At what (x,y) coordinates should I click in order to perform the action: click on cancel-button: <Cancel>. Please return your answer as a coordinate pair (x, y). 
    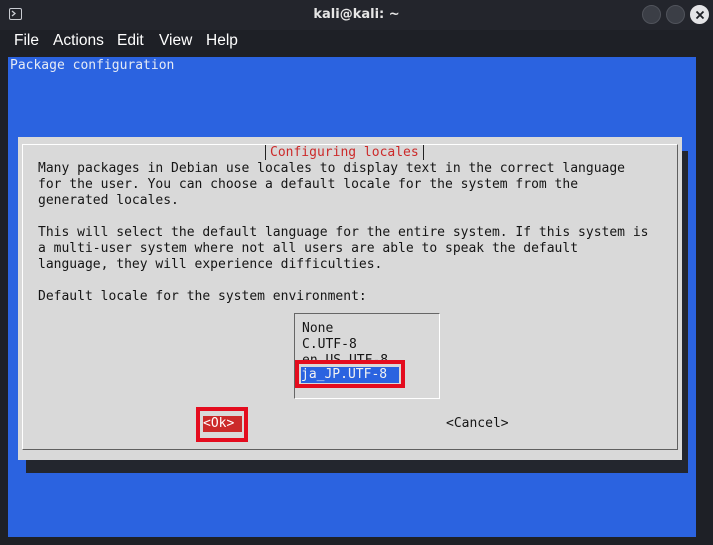
    Looking at the image, I should click on (477, 424).